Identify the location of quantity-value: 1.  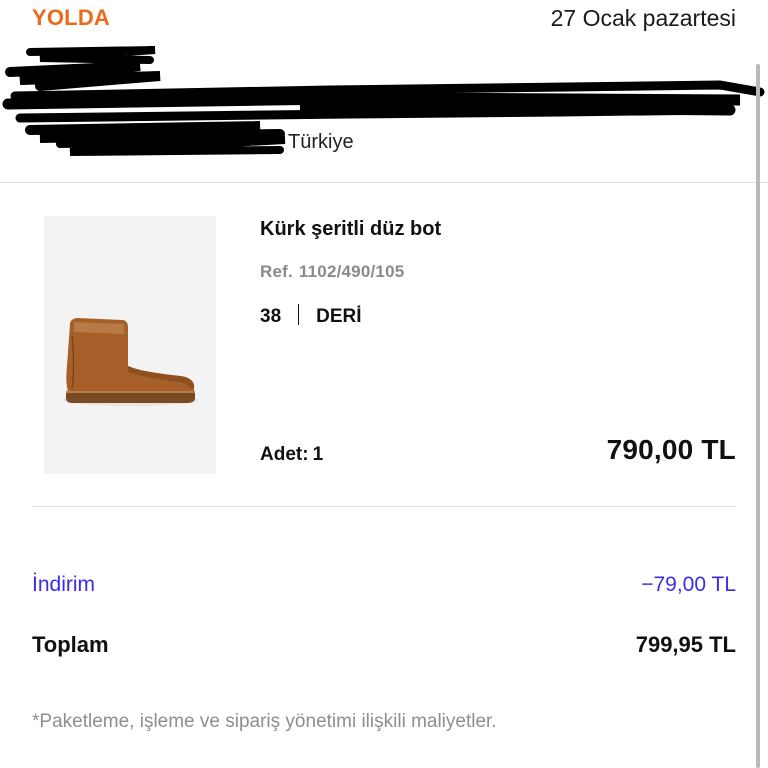
(318, 454).